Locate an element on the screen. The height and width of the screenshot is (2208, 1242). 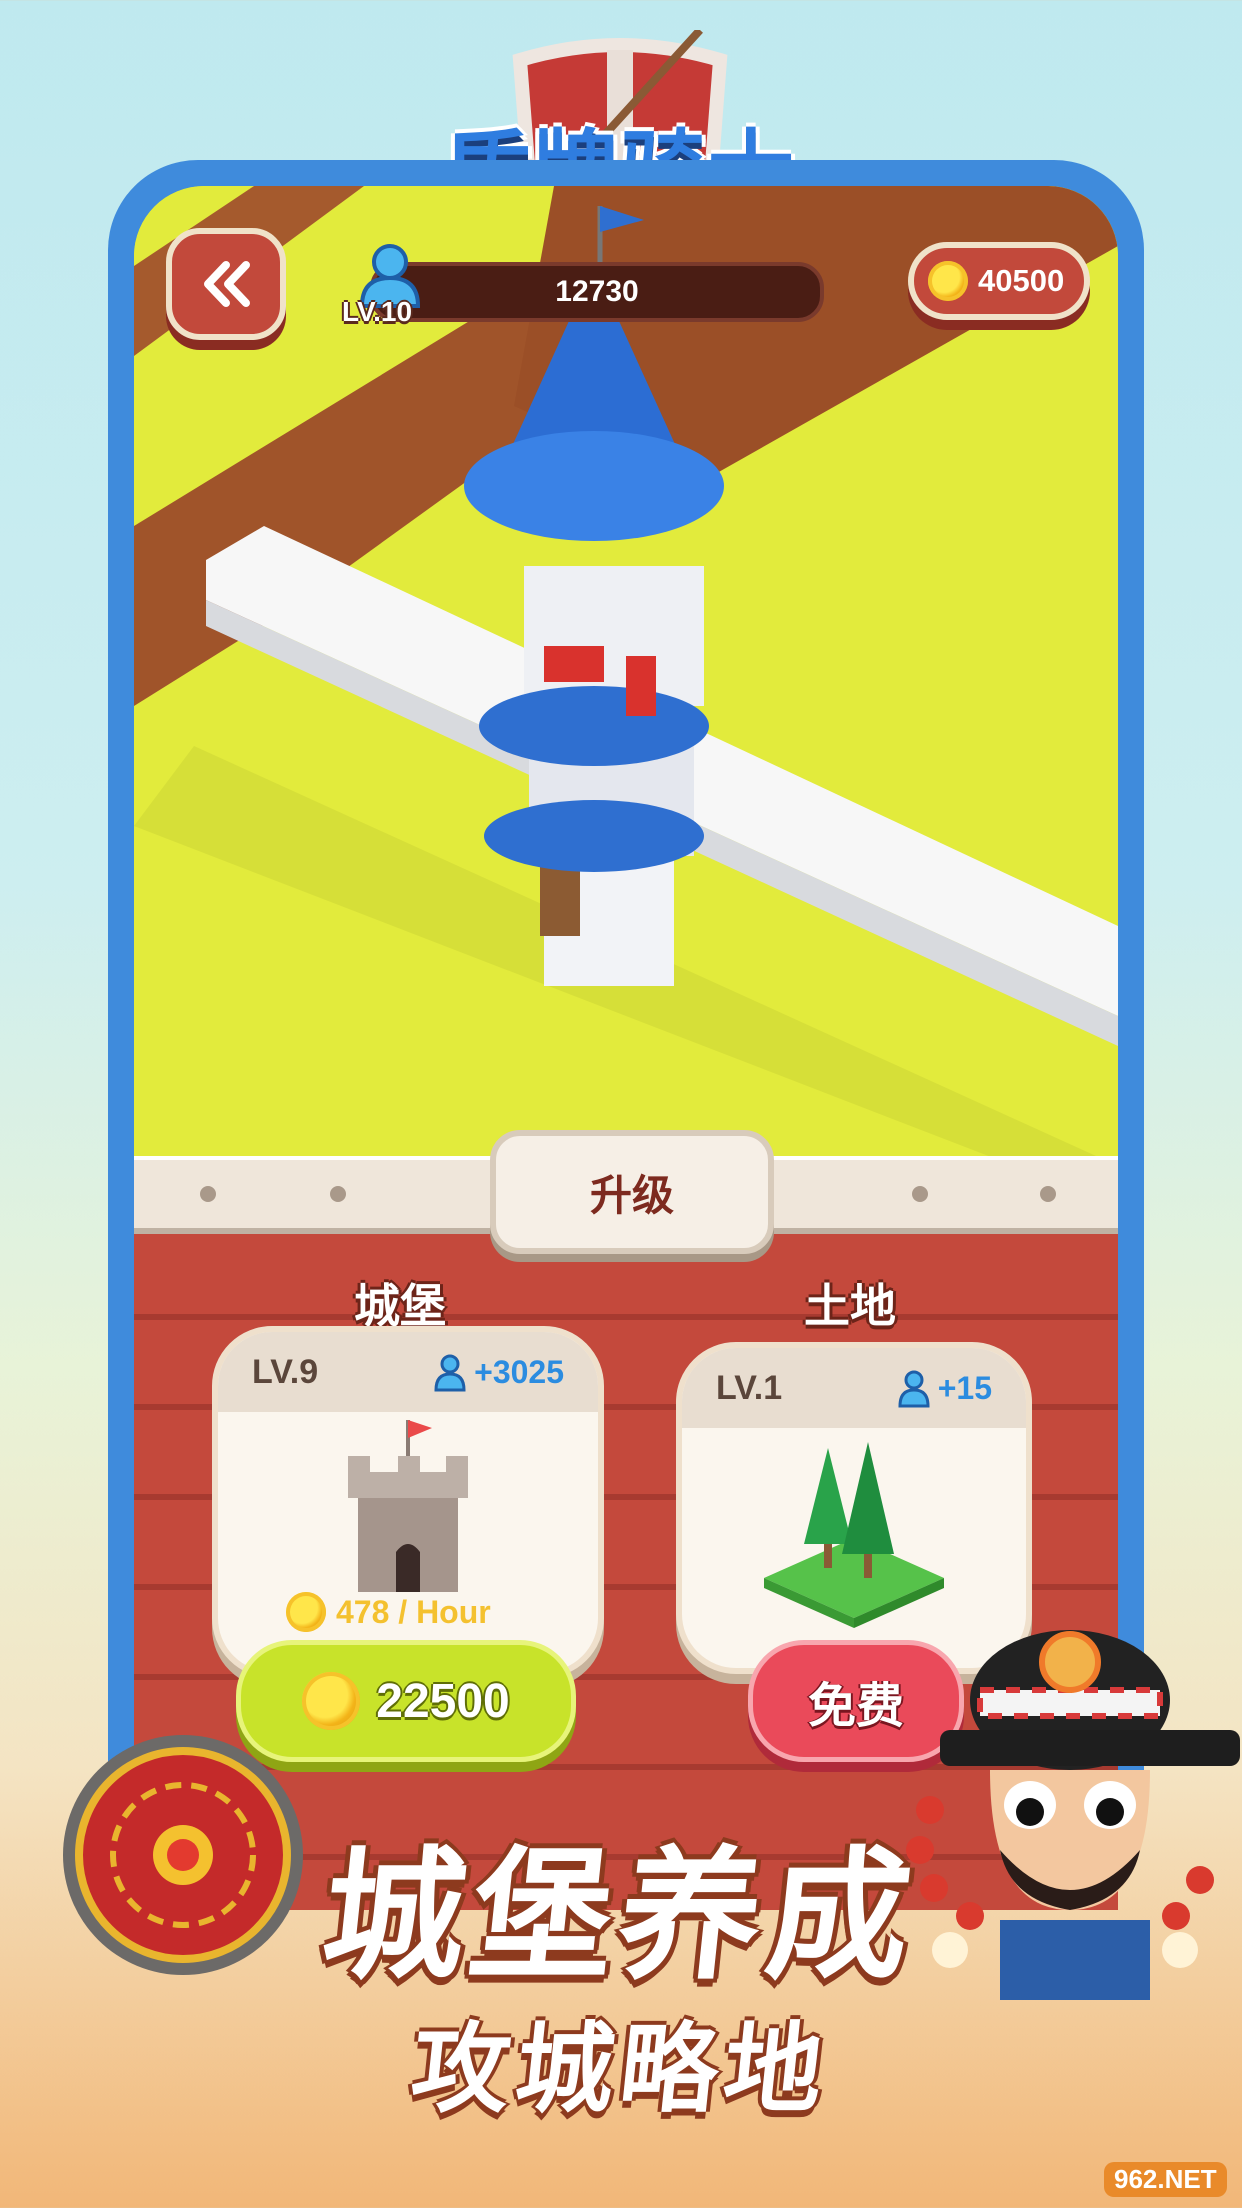
promo-headline: 城堡养成 is located at coordinates (619, 1916).